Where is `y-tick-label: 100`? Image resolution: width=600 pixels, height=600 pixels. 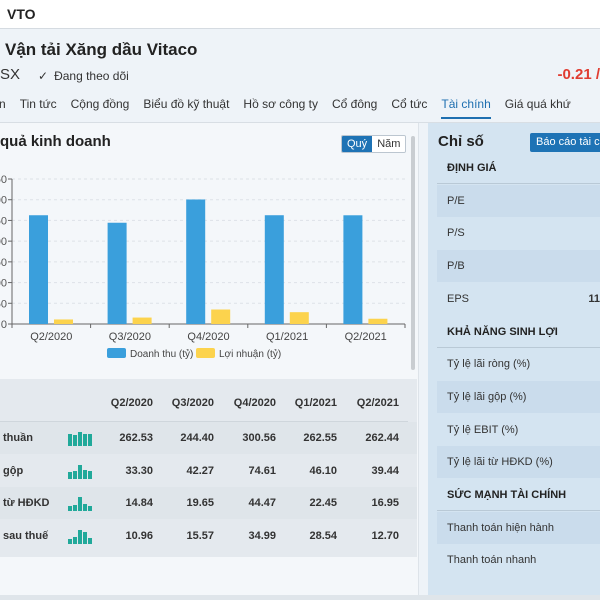 y-tick-label: 100 is located at coordinates (3, 284).